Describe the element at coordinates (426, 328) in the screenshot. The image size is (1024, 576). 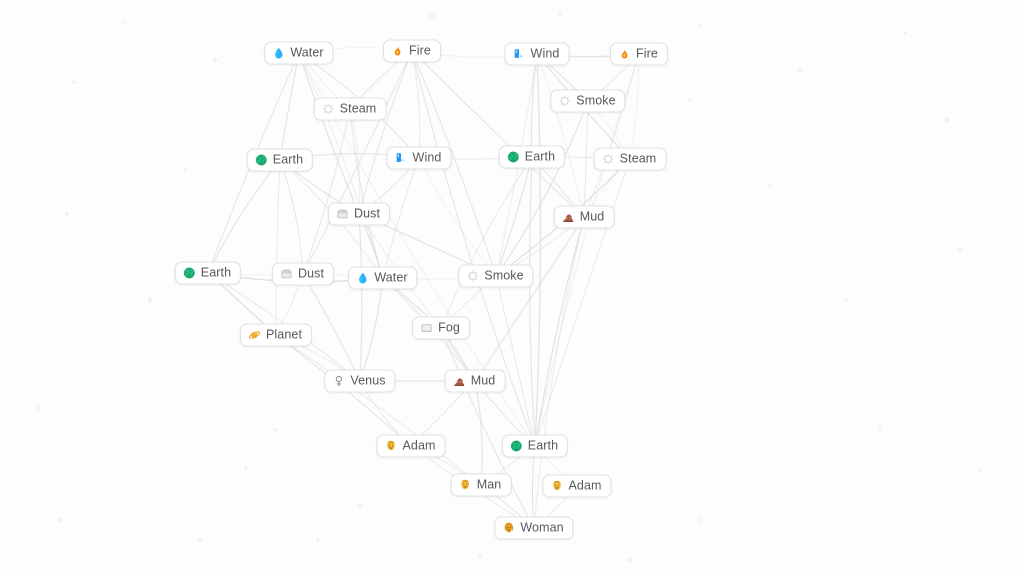
I see `fog-cloud-icon` at that location.